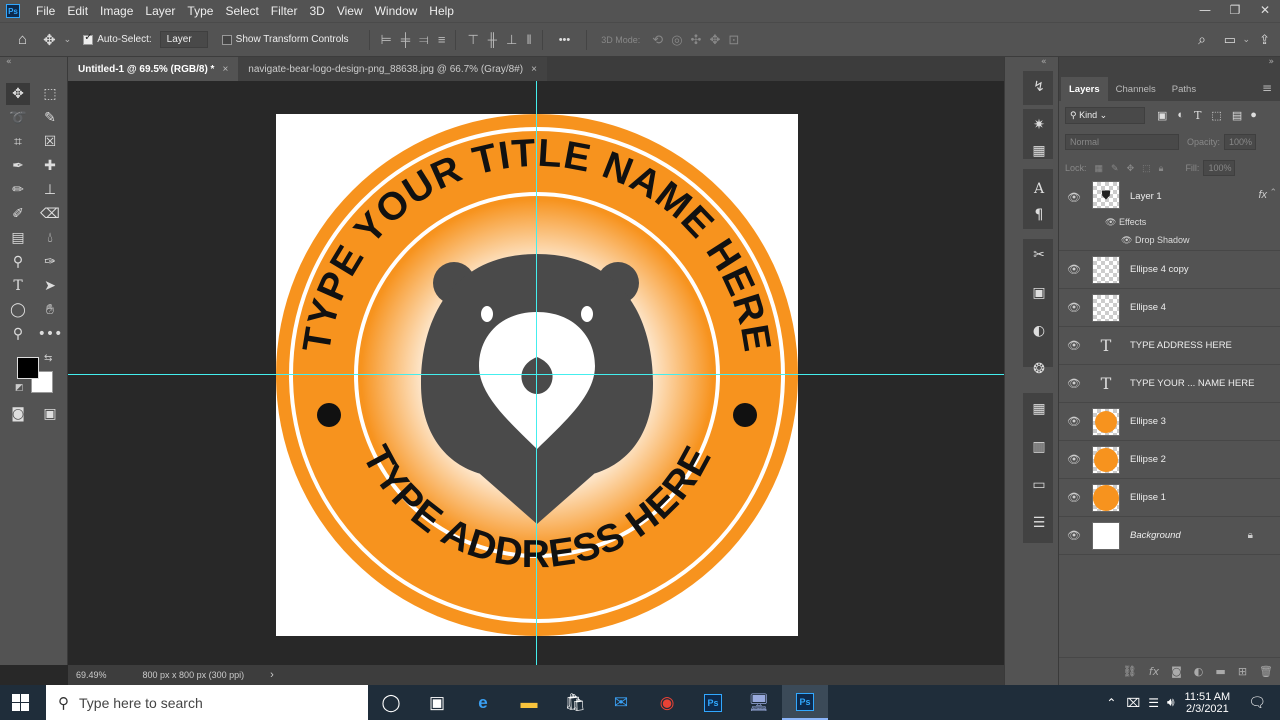 The width and height of the screenshot is (1280, 720). I want to click on tools-preset-icon: ✂, so click(1039, 255).